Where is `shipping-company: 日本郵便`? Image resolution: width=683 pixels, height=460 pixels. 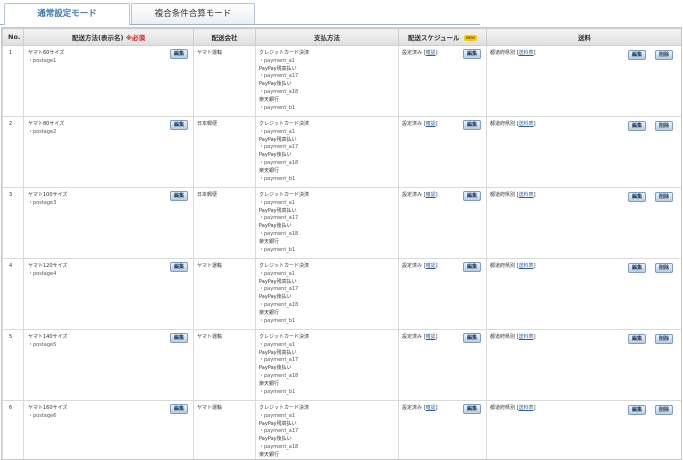
shipping-company: 日本郵便 is located at coordinates (207, 124).